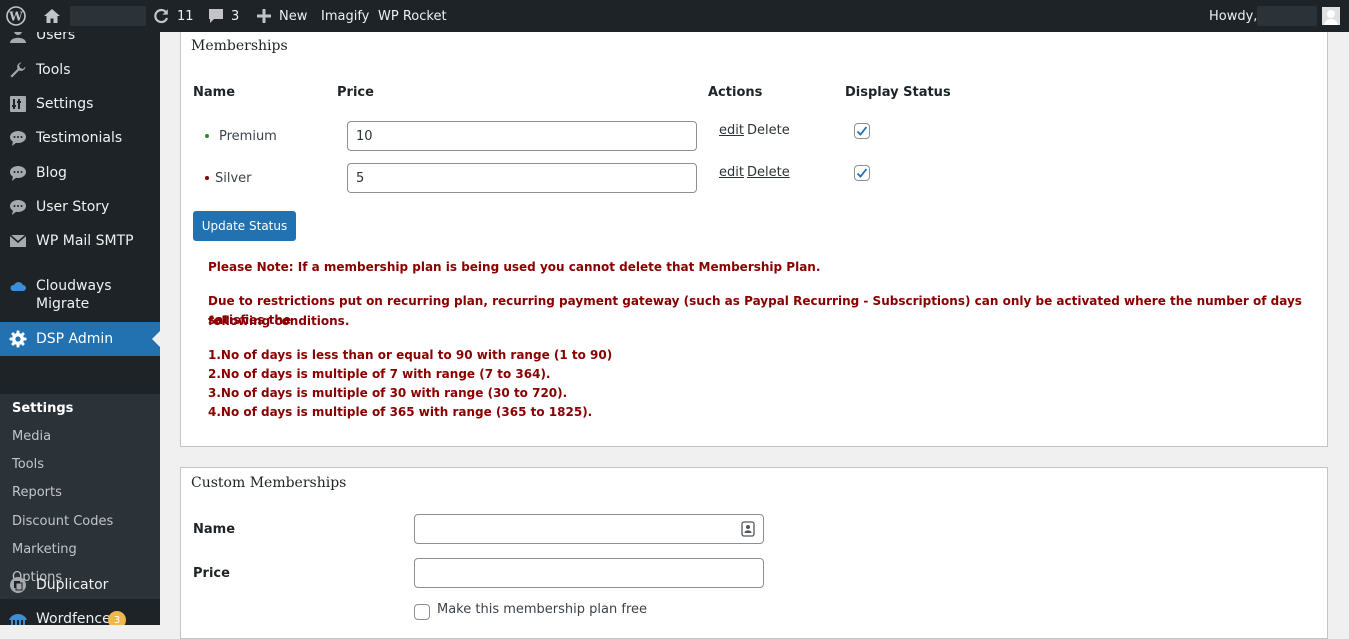 The image size is (1349, 639). I want to click on sidebar-item-settings: Settings, so click(80, 104).